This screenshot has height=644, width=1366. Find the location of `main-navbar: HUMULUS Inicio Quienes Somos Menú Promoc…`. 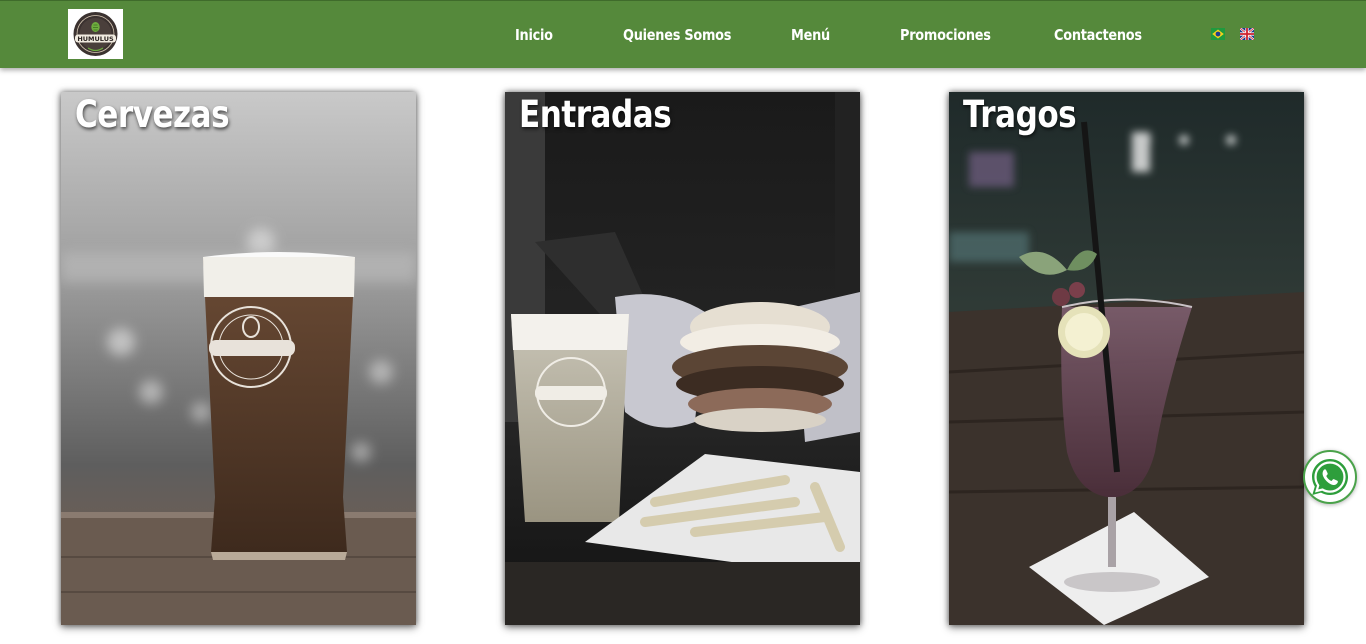

main-navbar: HUMULUS Inicio Quienes Somos Menú Promoc… is located at coordinates (683, 34).